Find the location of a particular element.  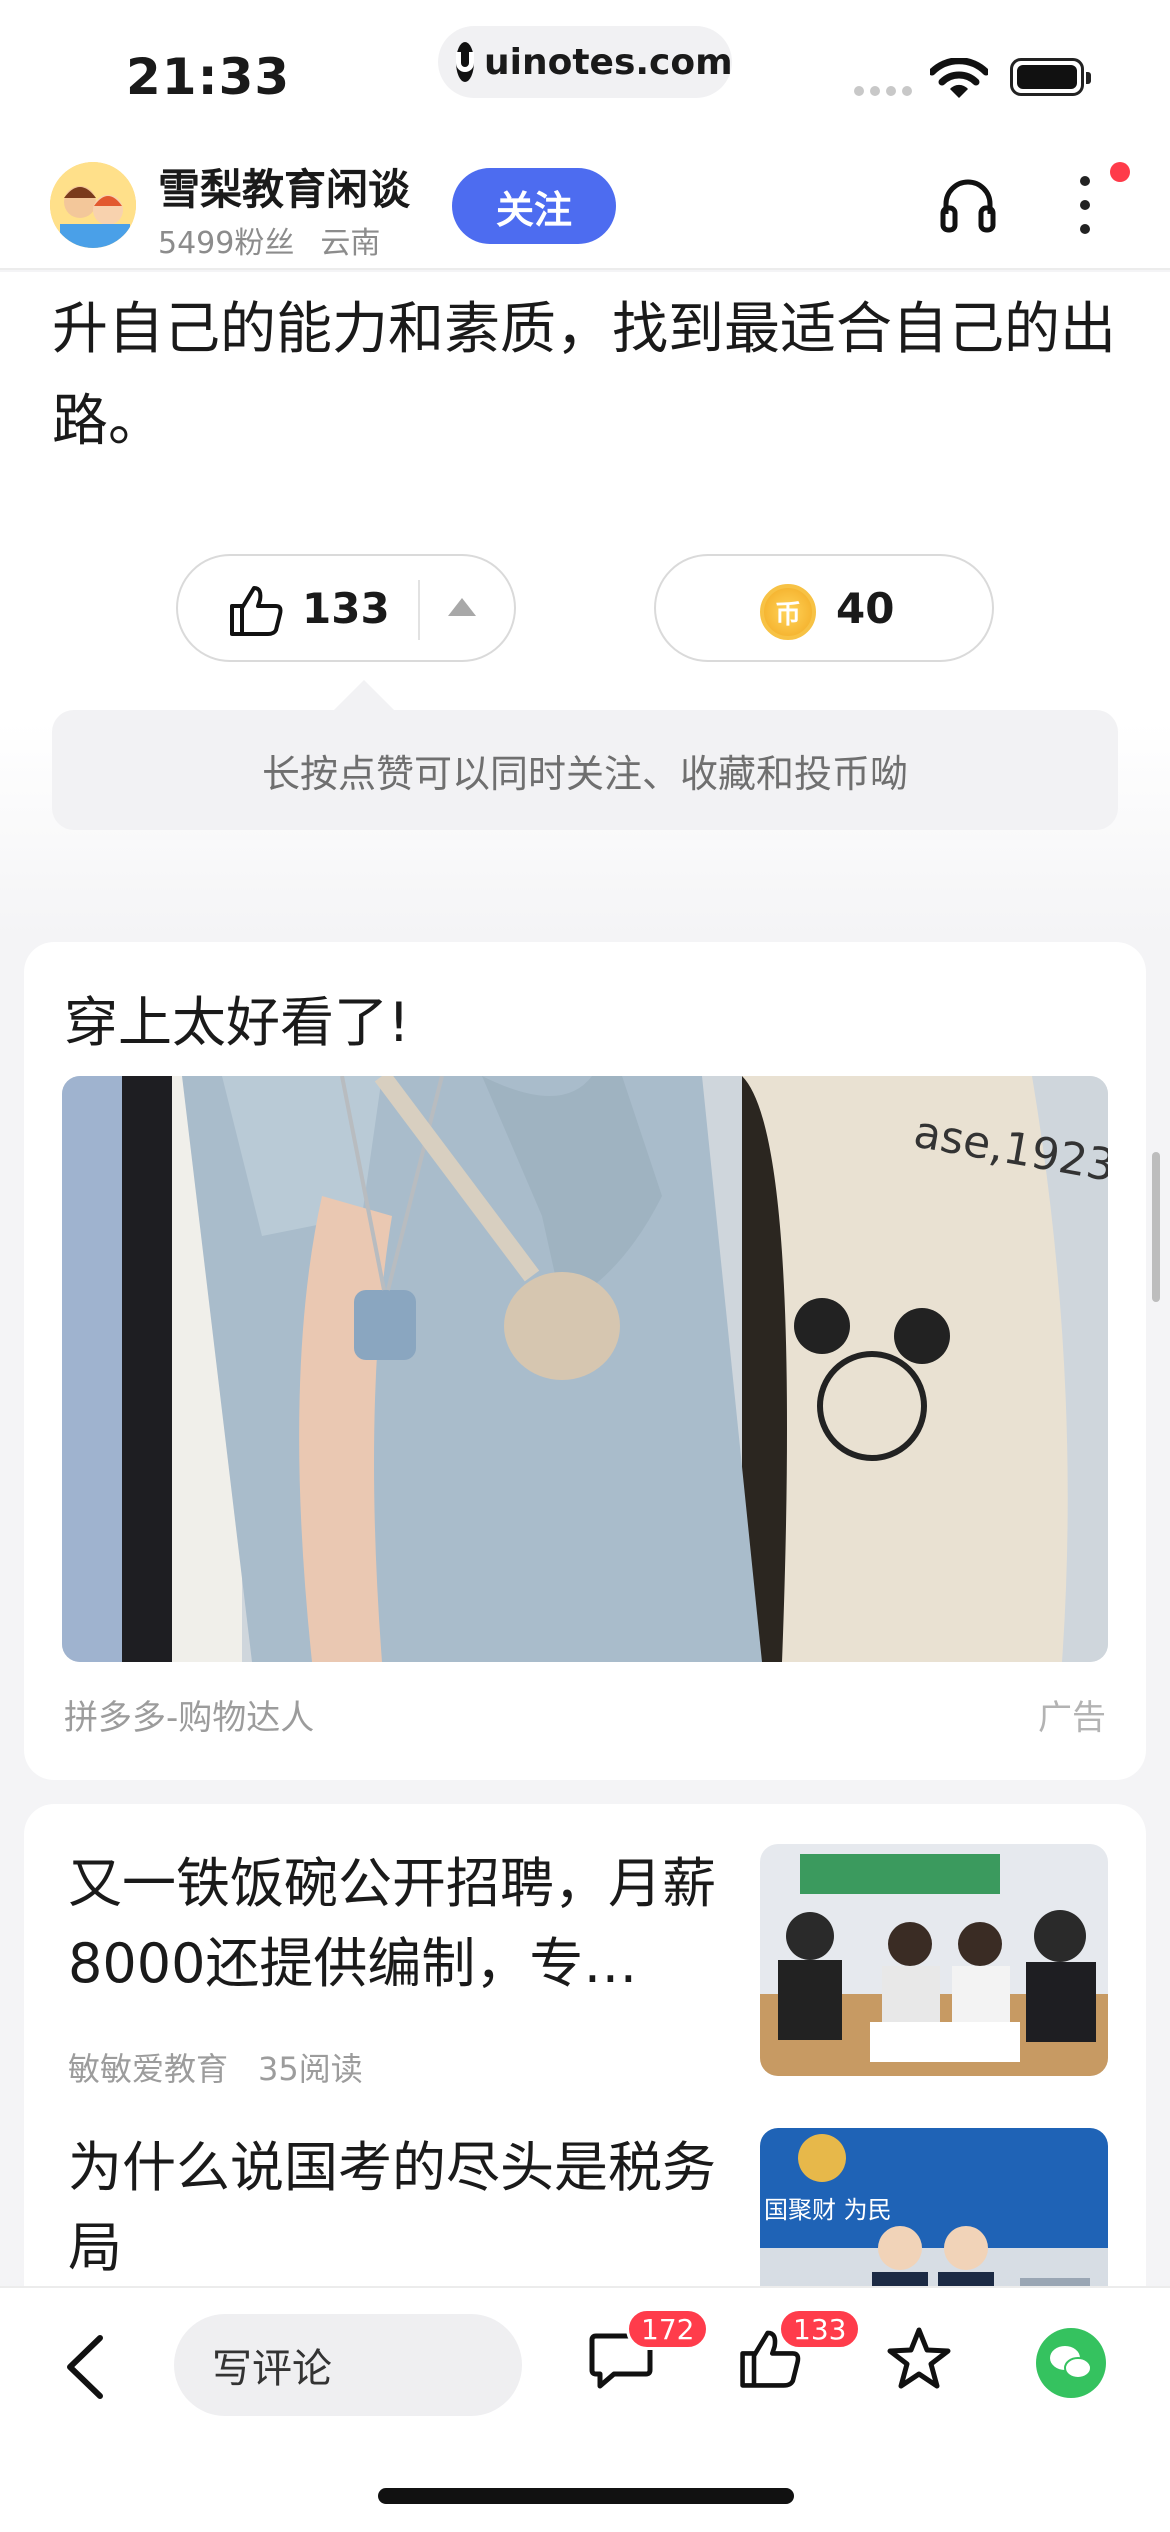

cellular-signal-icon is located at coordinates (883, 91).